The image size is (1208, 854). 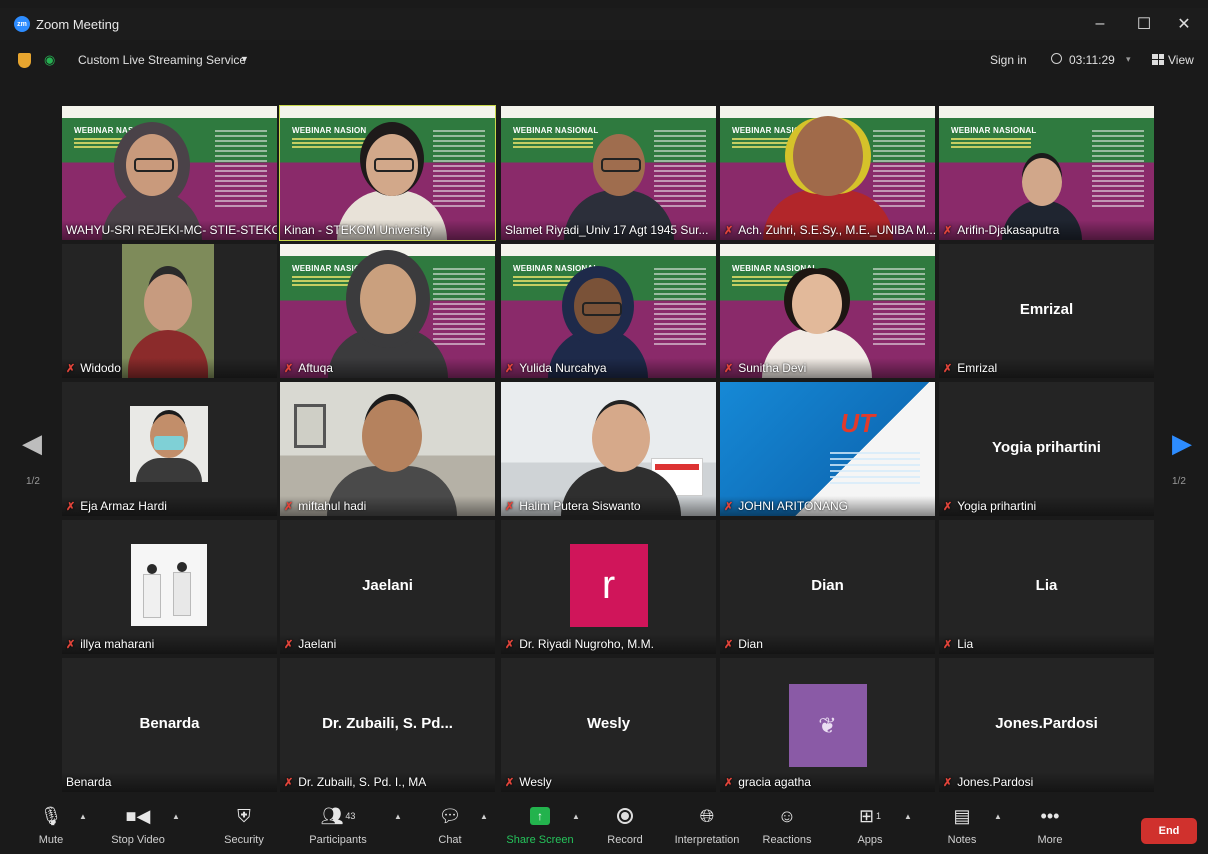 I want to click on video-tile: UT ✗ JOHNI ARITONANG, so click(x=827, y=449).